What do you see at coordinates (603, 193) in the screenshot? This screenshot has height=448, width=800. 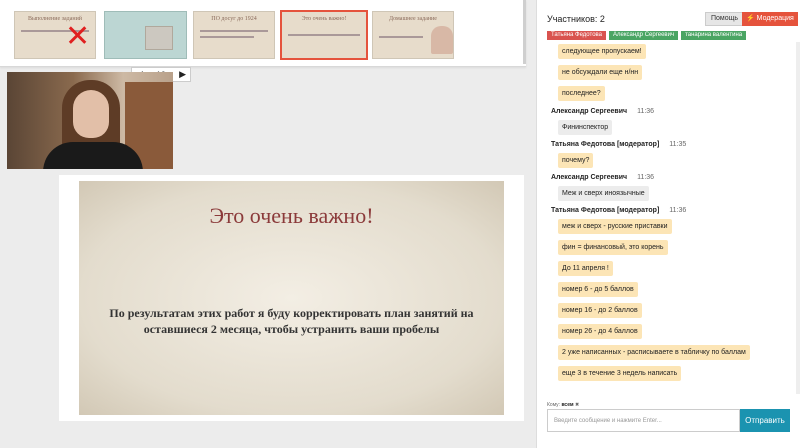 I see `chat-message: Меж и сверх иноязычные` at bounding box center [603, 193].